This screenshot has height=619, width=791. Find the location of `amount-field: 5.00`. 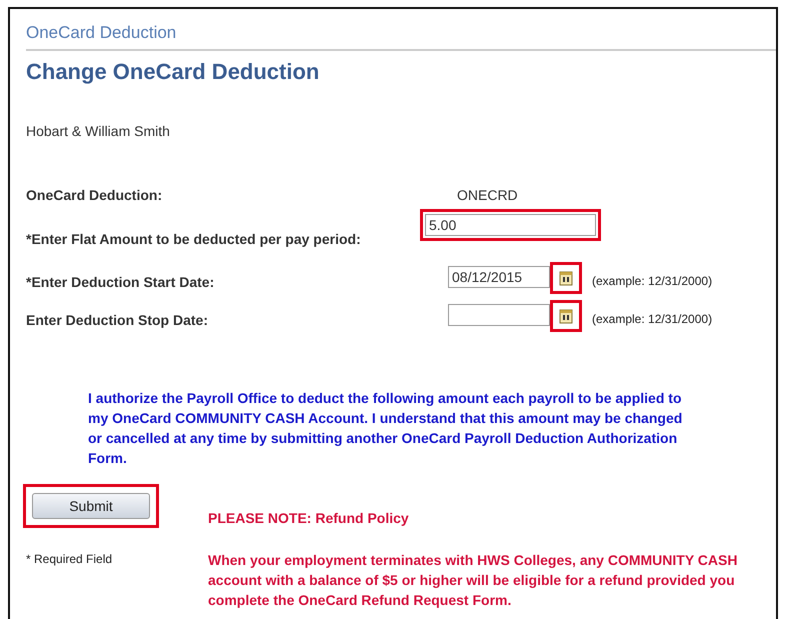

amount-field: 5.00 is located at coordinates (510, 225).